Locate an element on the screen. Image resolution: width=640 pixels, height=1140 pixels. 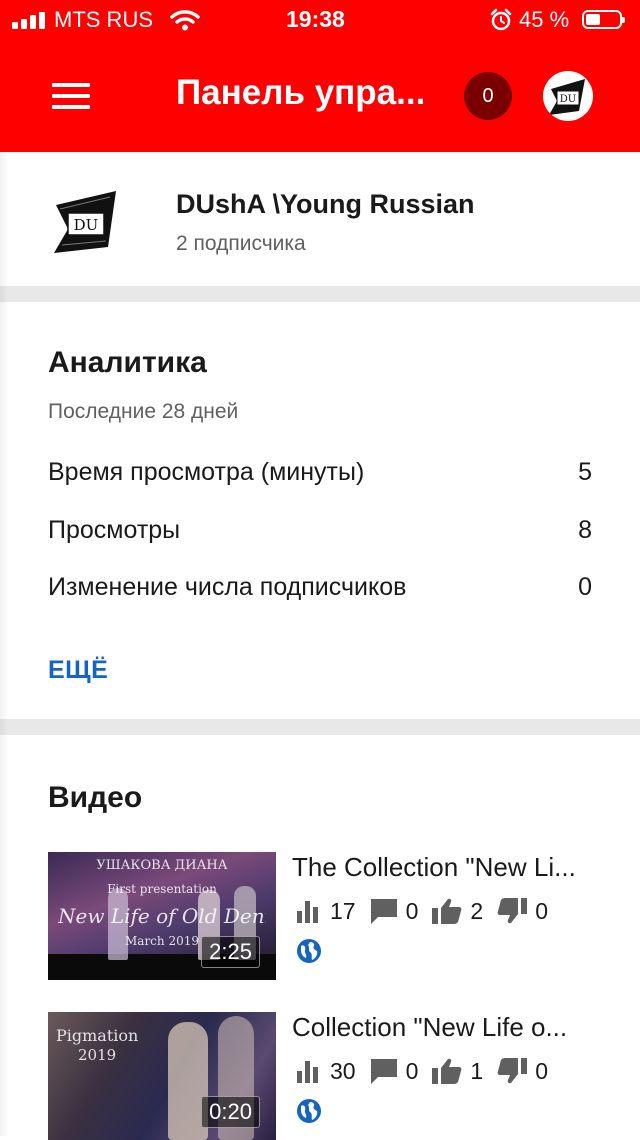
channel-header: DU DUshA \Young Russian 2 подписчика is located at coordinates (320, 219).